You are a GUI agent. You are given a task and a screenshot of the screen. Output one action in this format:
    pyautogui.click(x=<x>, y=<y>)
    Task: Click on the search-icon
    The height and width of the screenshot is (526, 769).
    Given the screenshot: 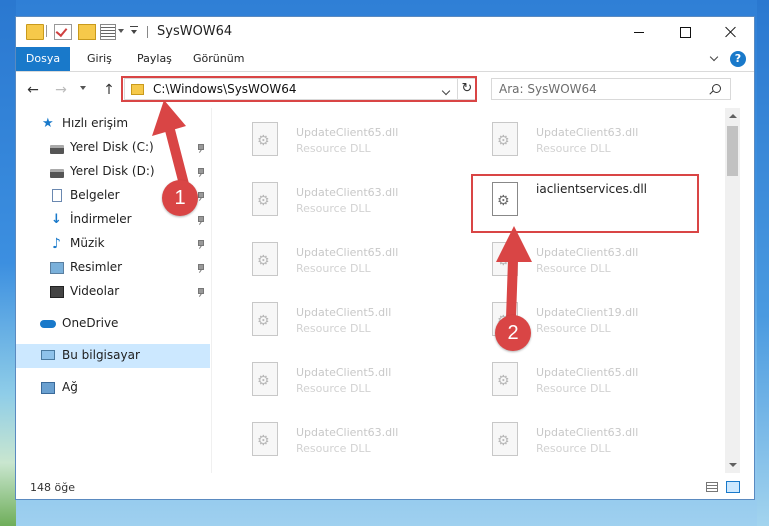 What is the action you would take?
    pyautogui.click(x=716, y=88)
    